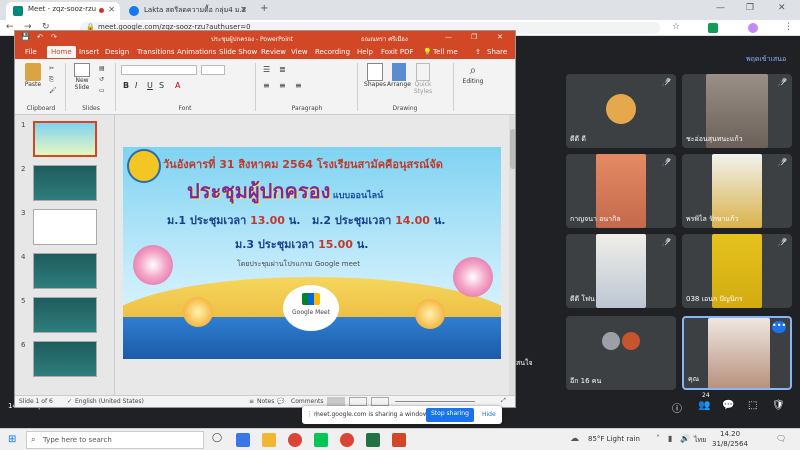 This screenshot has height=450, width=800. Describe the element at coordinates (196, 52) in the screenshot. I see `menu-animations: Animations` at that location.